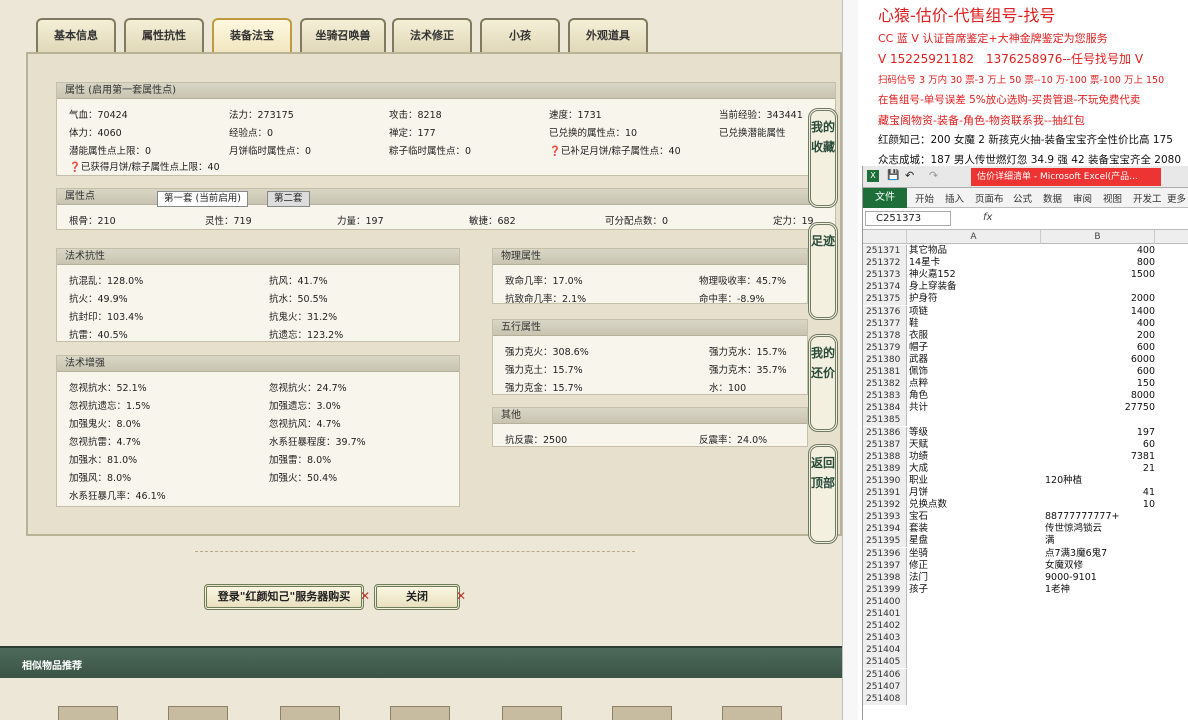  What do you see at coordinates (1082, 198) in the screenshot?
I see `ribbon-tab: 审阅` at bounding box center [1082, 198].